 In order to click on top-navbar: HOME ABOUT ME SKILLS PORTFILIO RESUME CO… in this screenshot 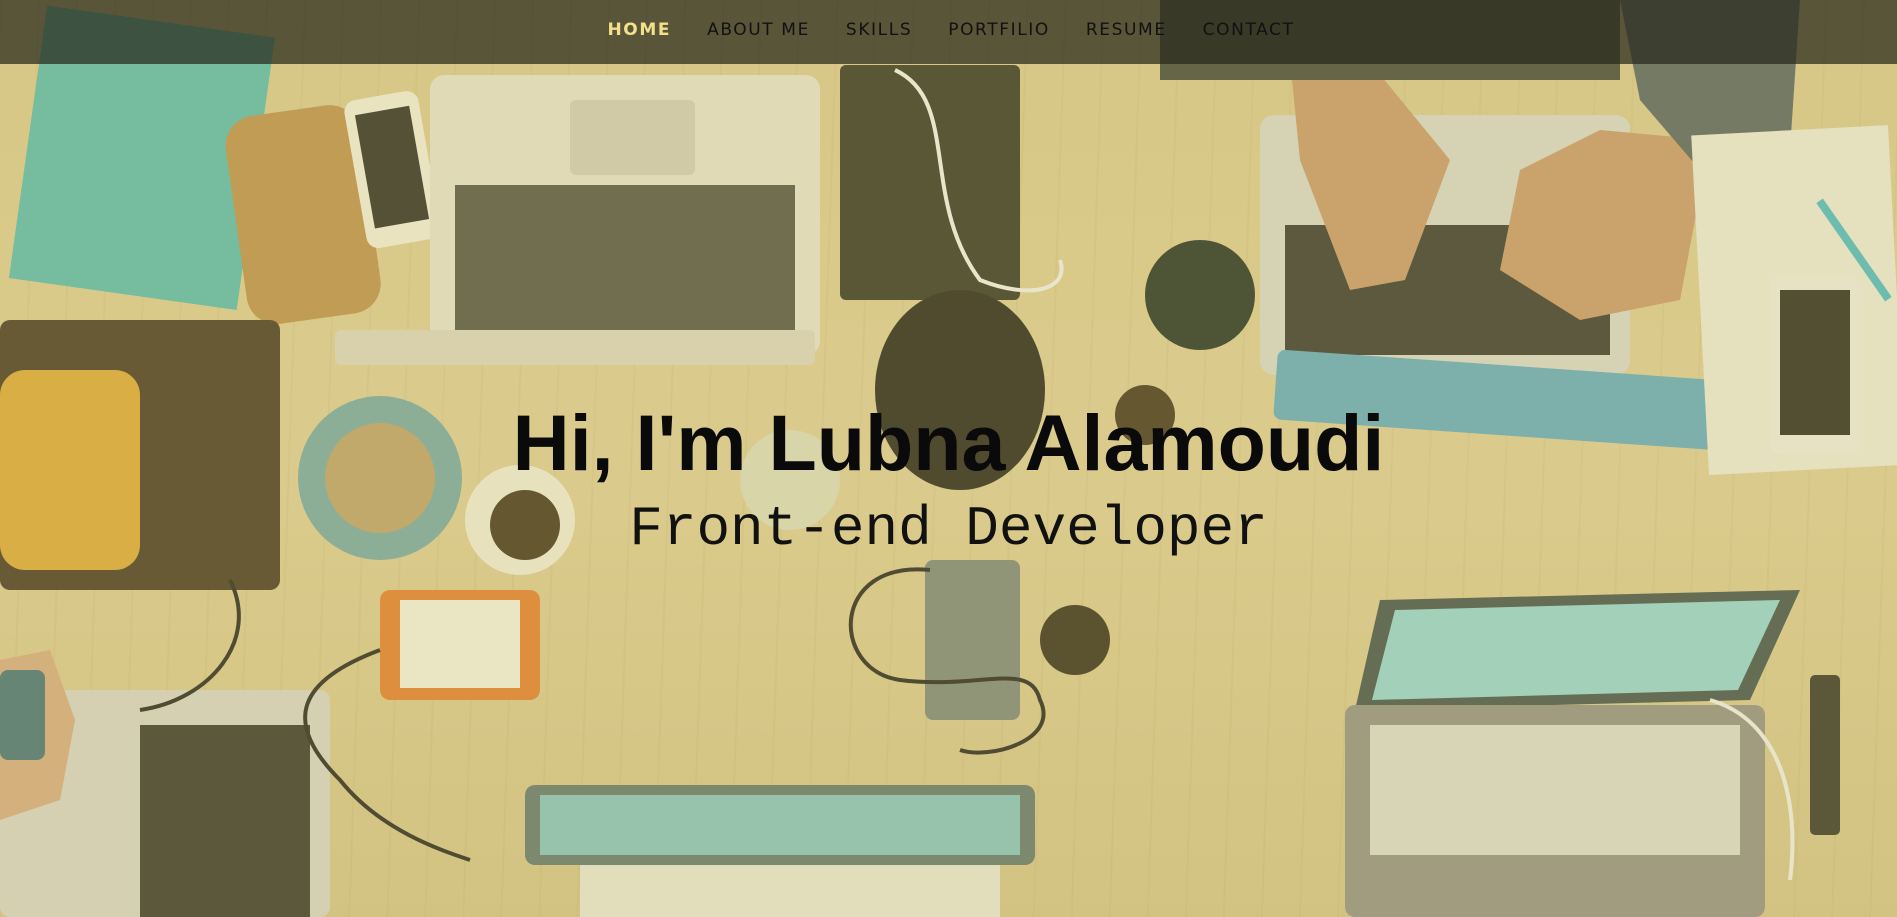, I will do `click(948, 32)`.